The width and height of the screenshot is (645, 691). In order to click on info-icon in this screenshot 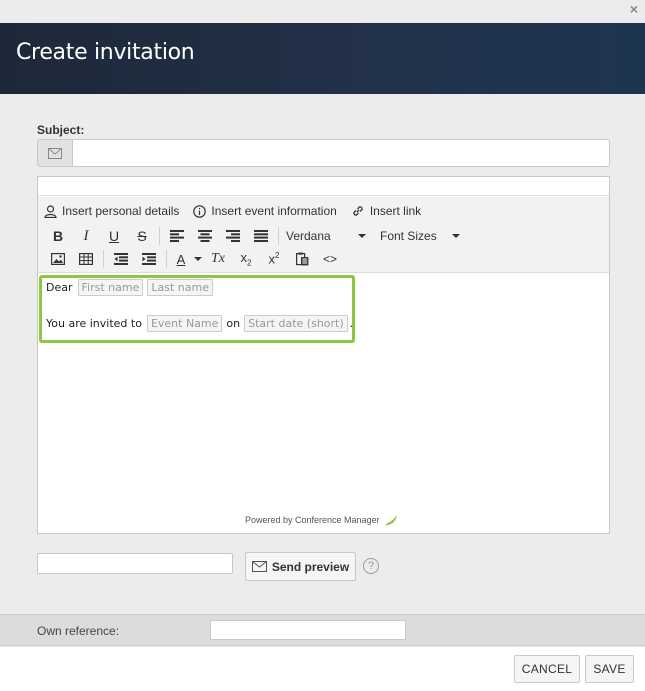, I will do `click(200, 211)`.